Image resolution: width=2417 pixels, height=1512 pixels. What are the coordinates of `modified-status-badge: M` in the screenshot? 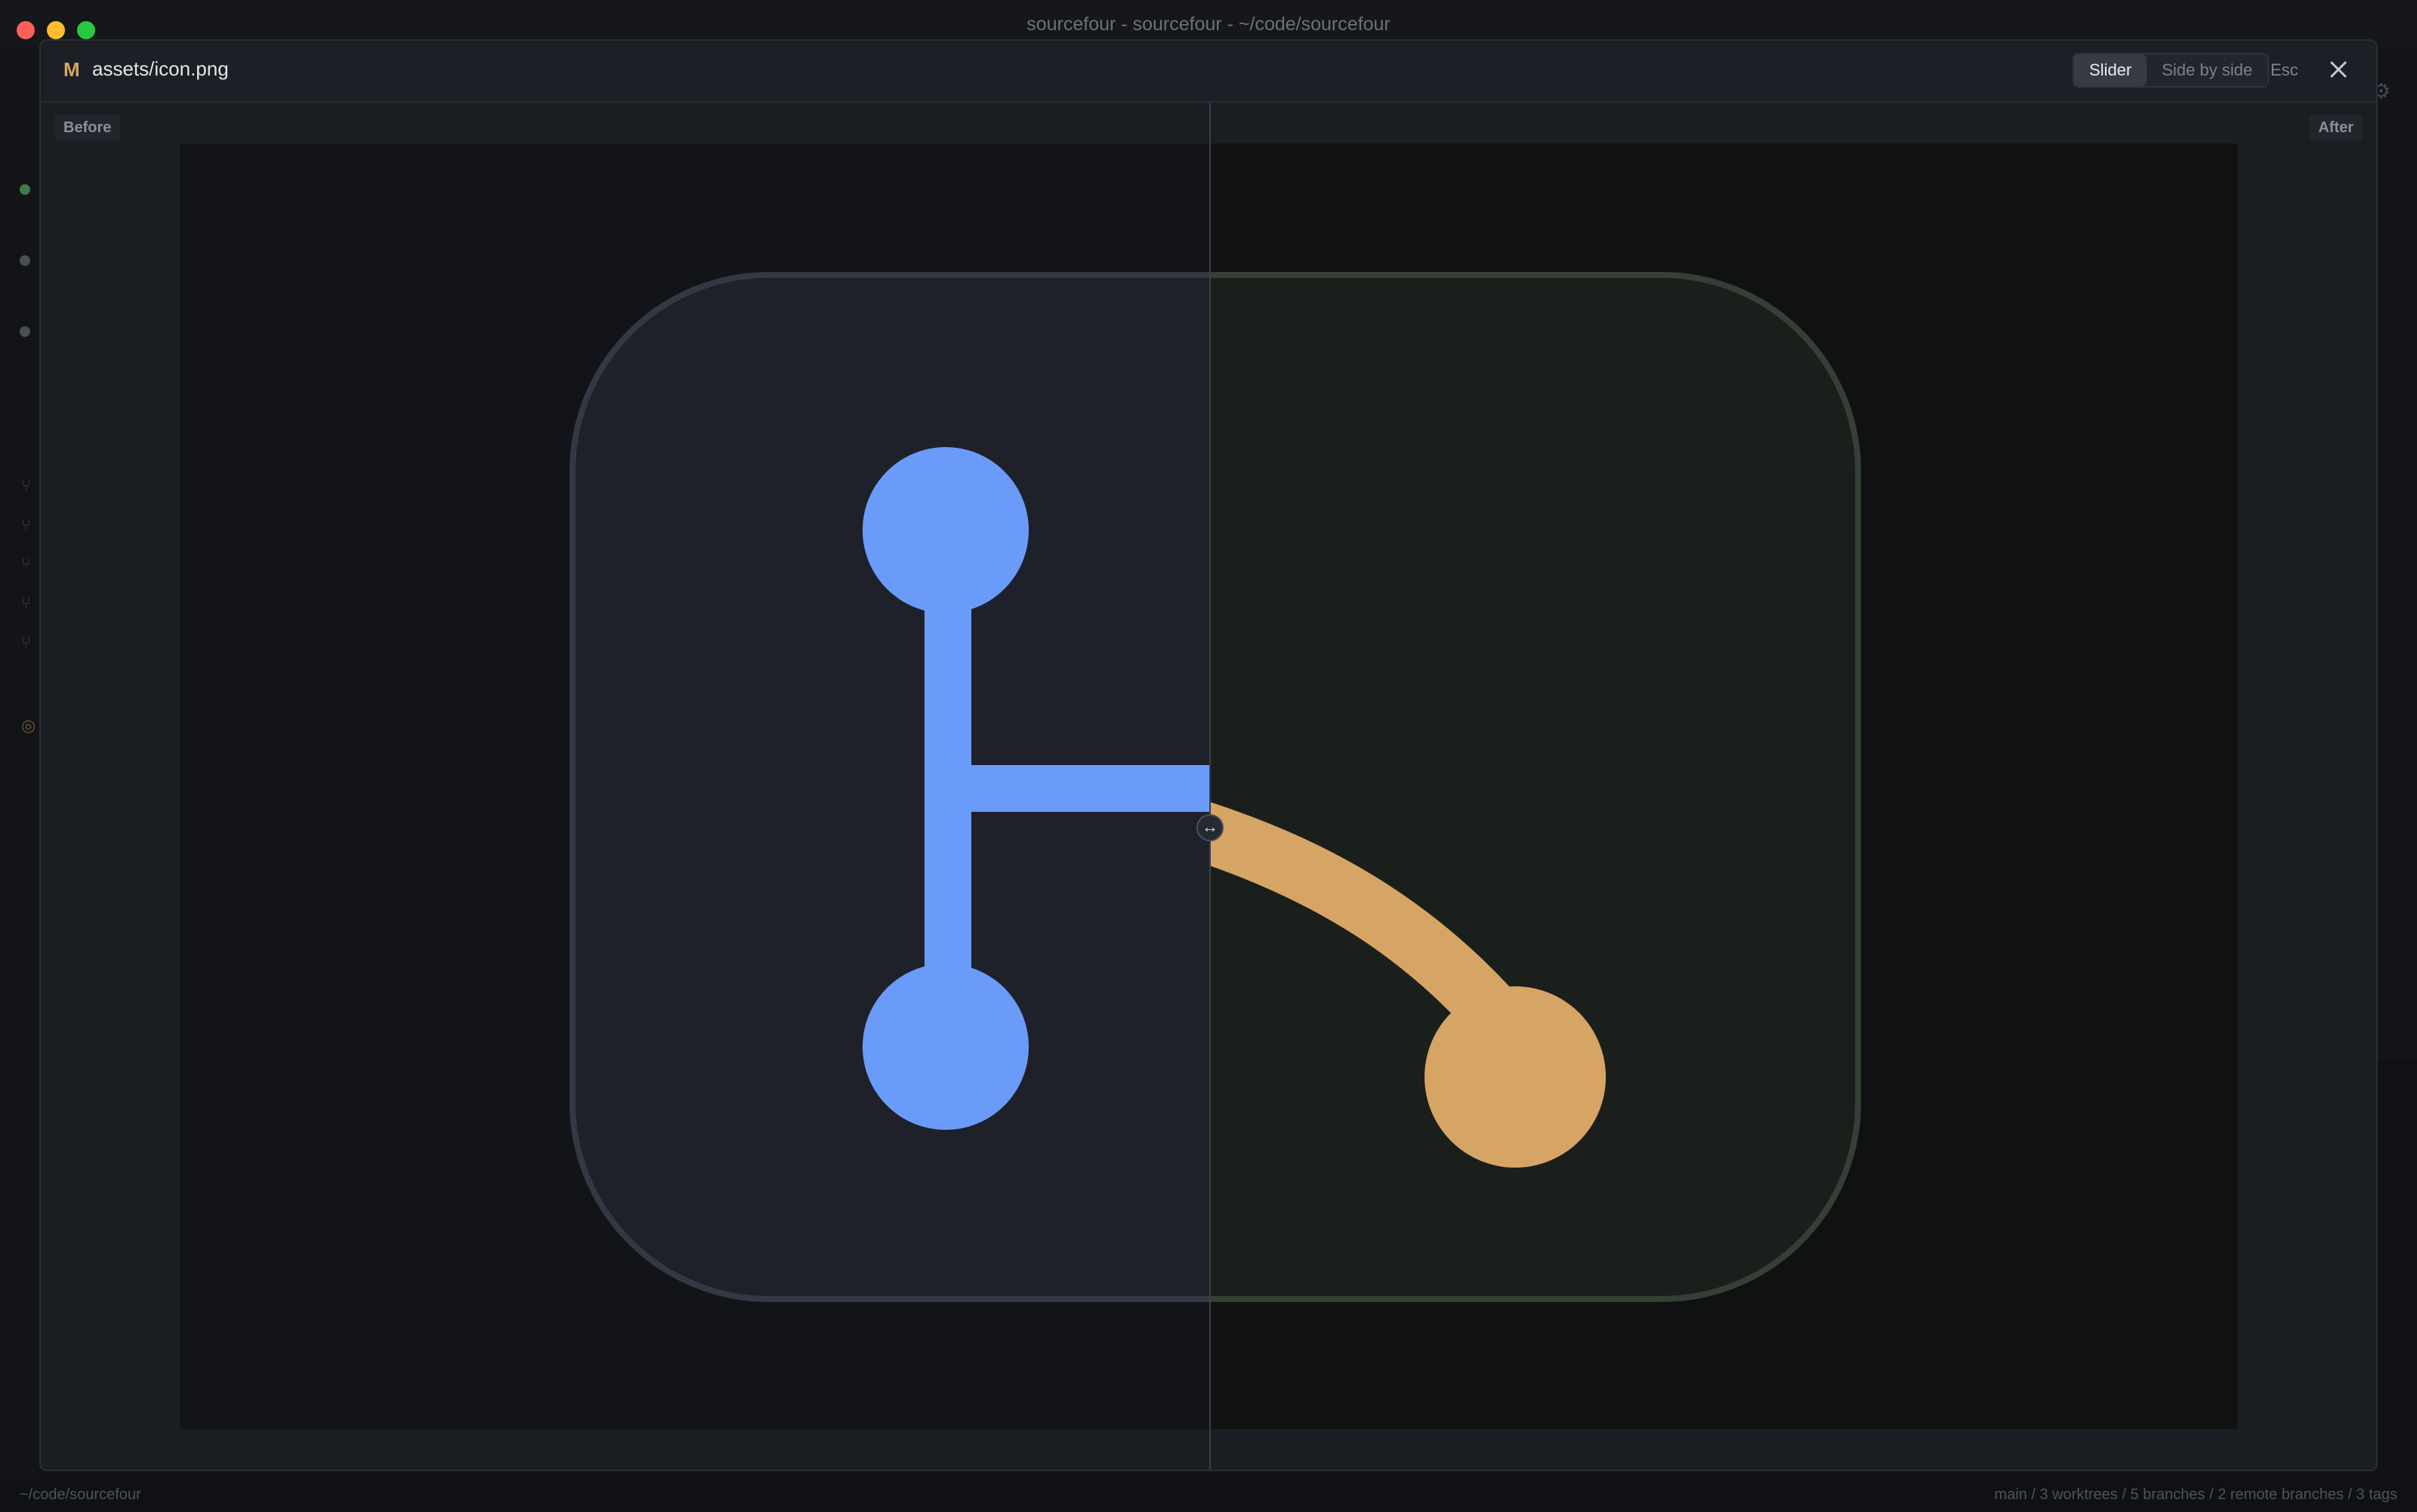 It's located at (71, 69).